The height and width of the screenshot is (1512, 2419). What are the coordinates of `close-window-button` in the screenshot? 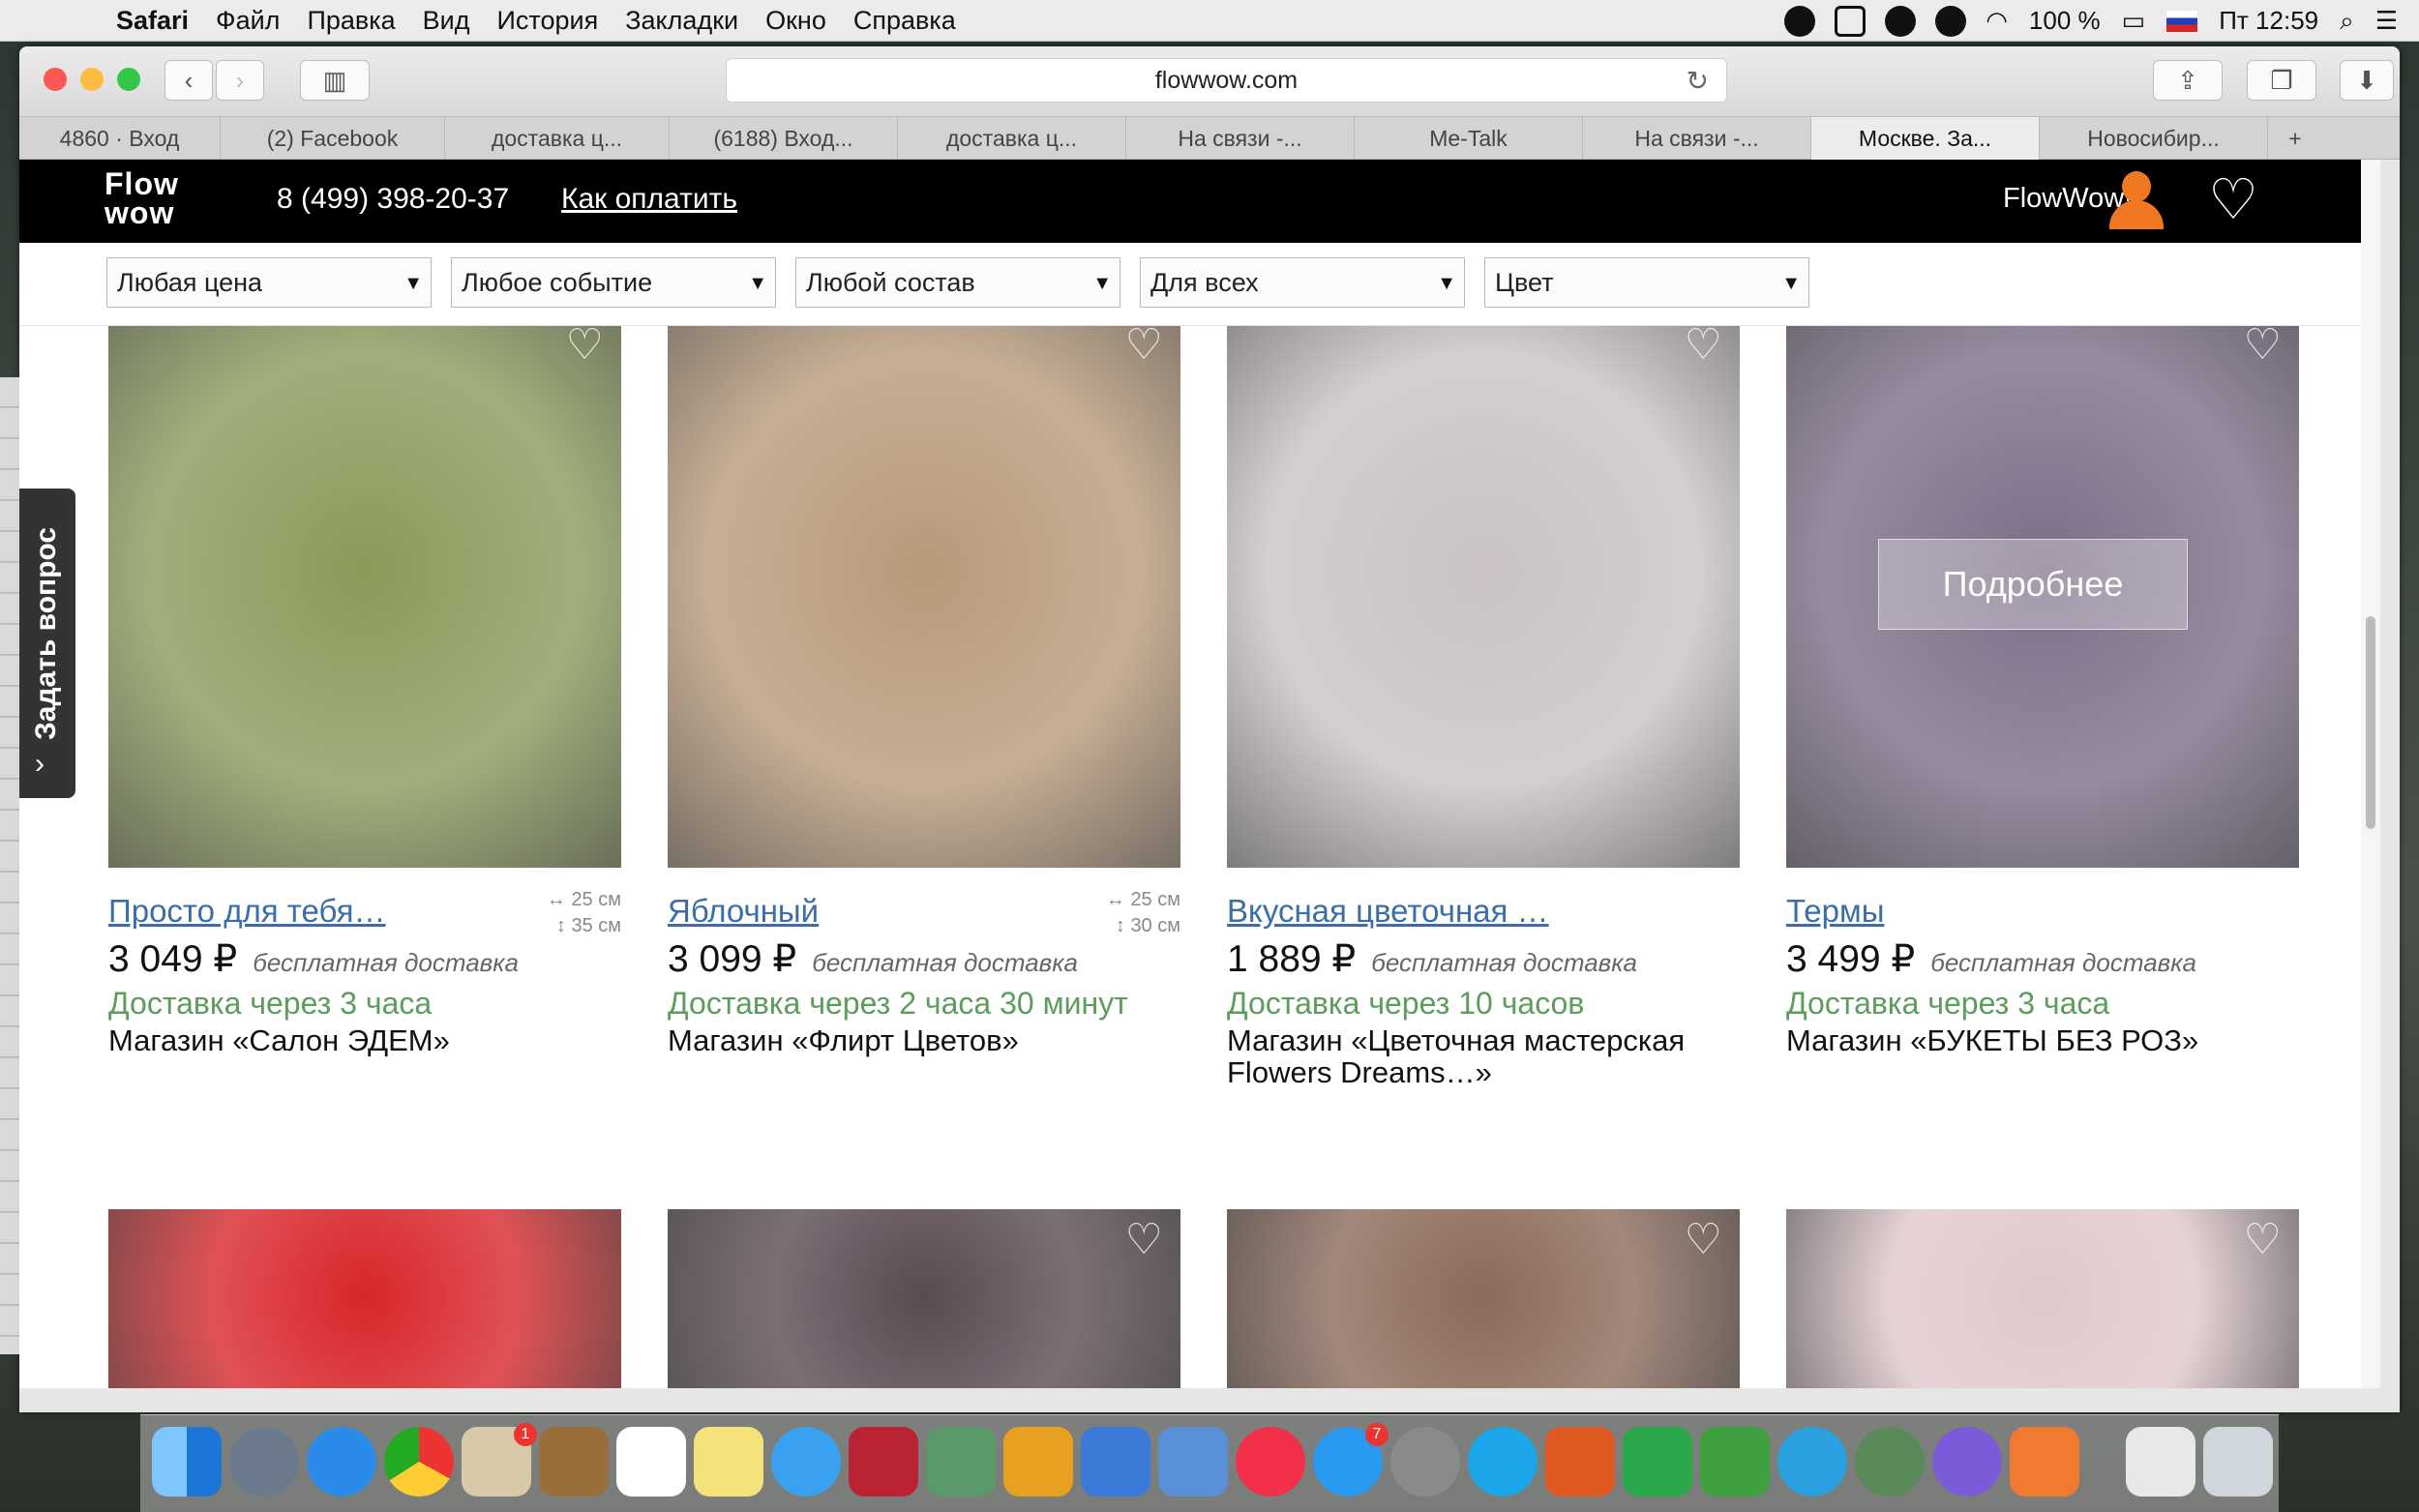 It's located at (56, 79).